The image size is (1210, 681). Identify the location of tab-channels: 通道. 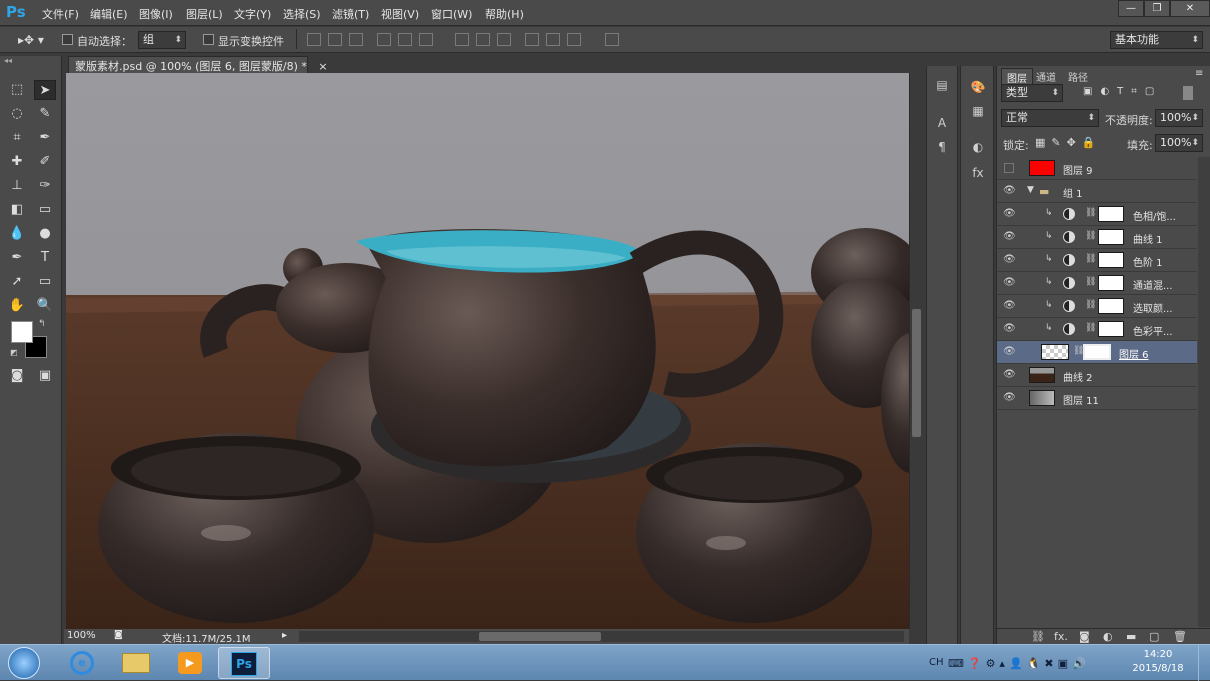
(1046, 76).